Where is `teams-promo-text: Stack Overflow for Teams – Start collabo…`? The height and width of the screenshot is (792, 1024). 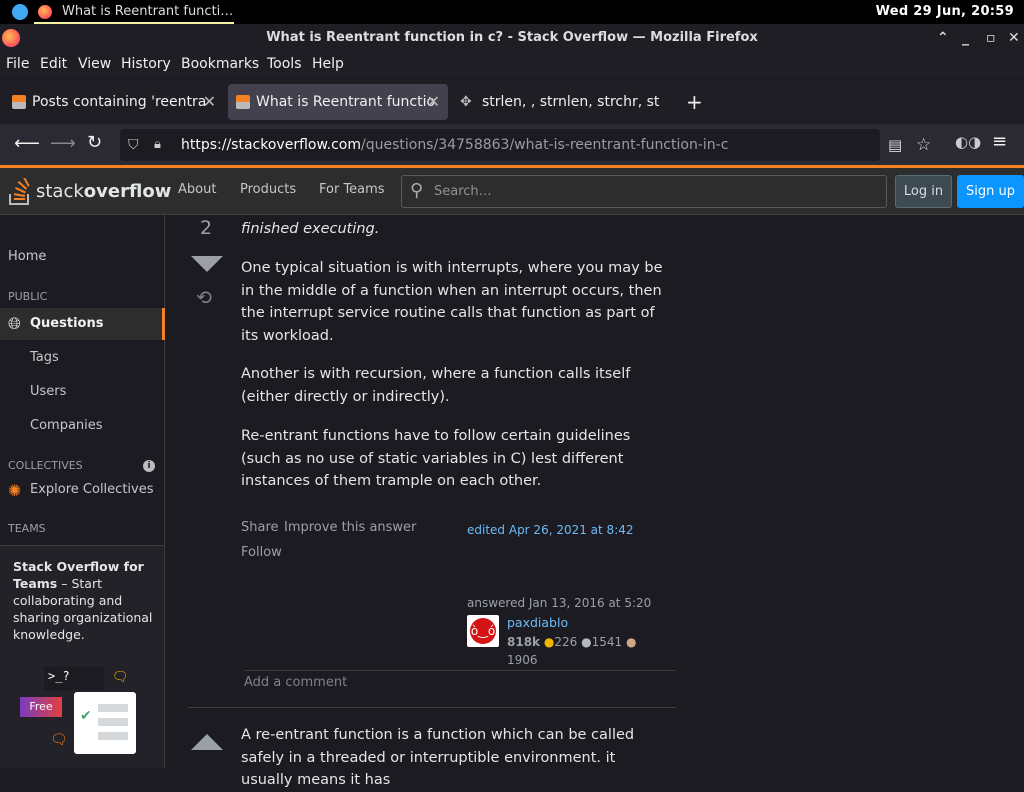 teams-promo-text: Stack Overflow for Teams – Start collabo… is located at coordinates (83, 600).